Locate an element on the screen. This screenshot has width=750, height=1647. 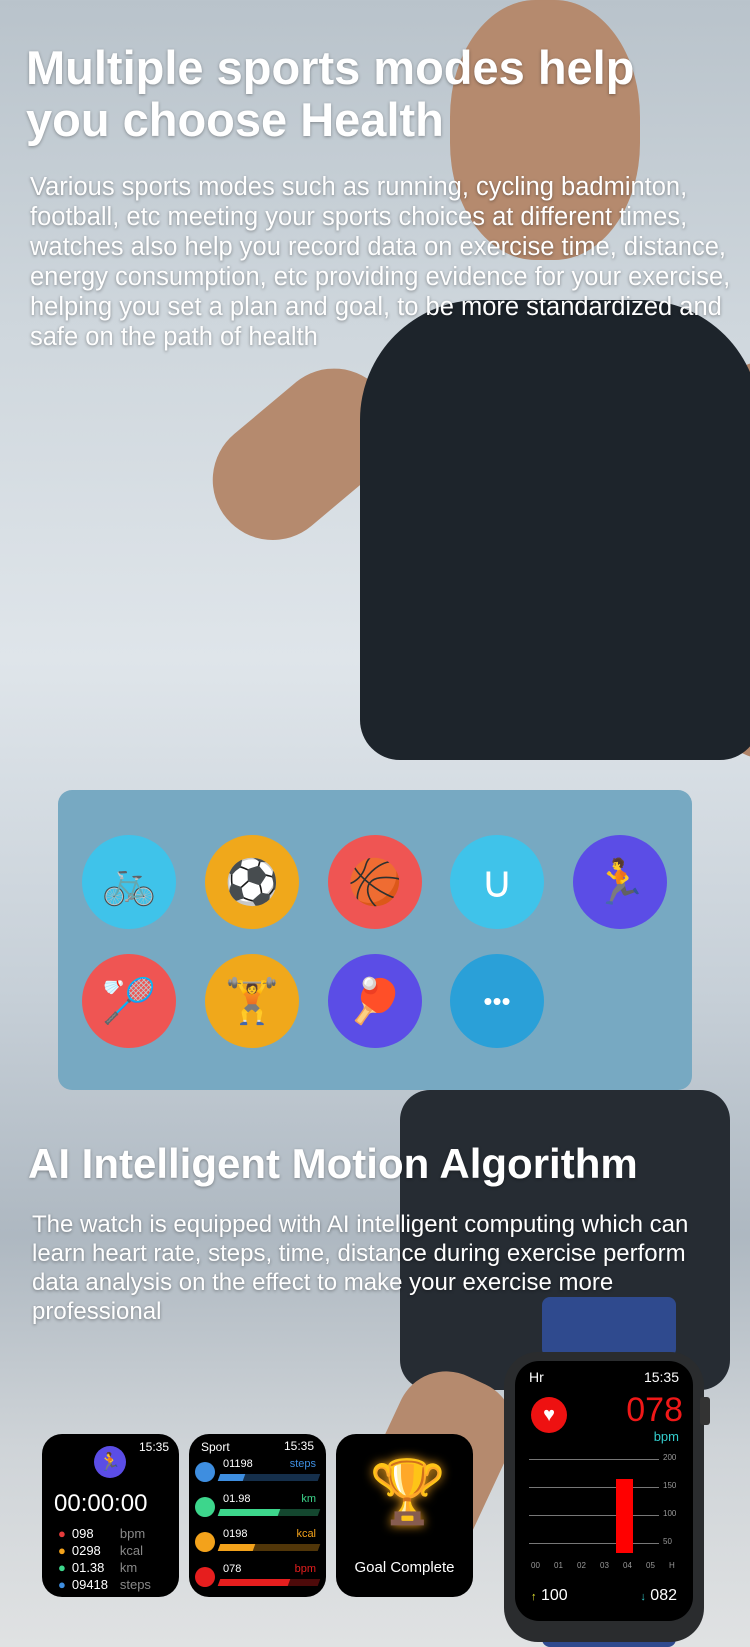
x-tick: 04 is located at coordinates (627, 1565).